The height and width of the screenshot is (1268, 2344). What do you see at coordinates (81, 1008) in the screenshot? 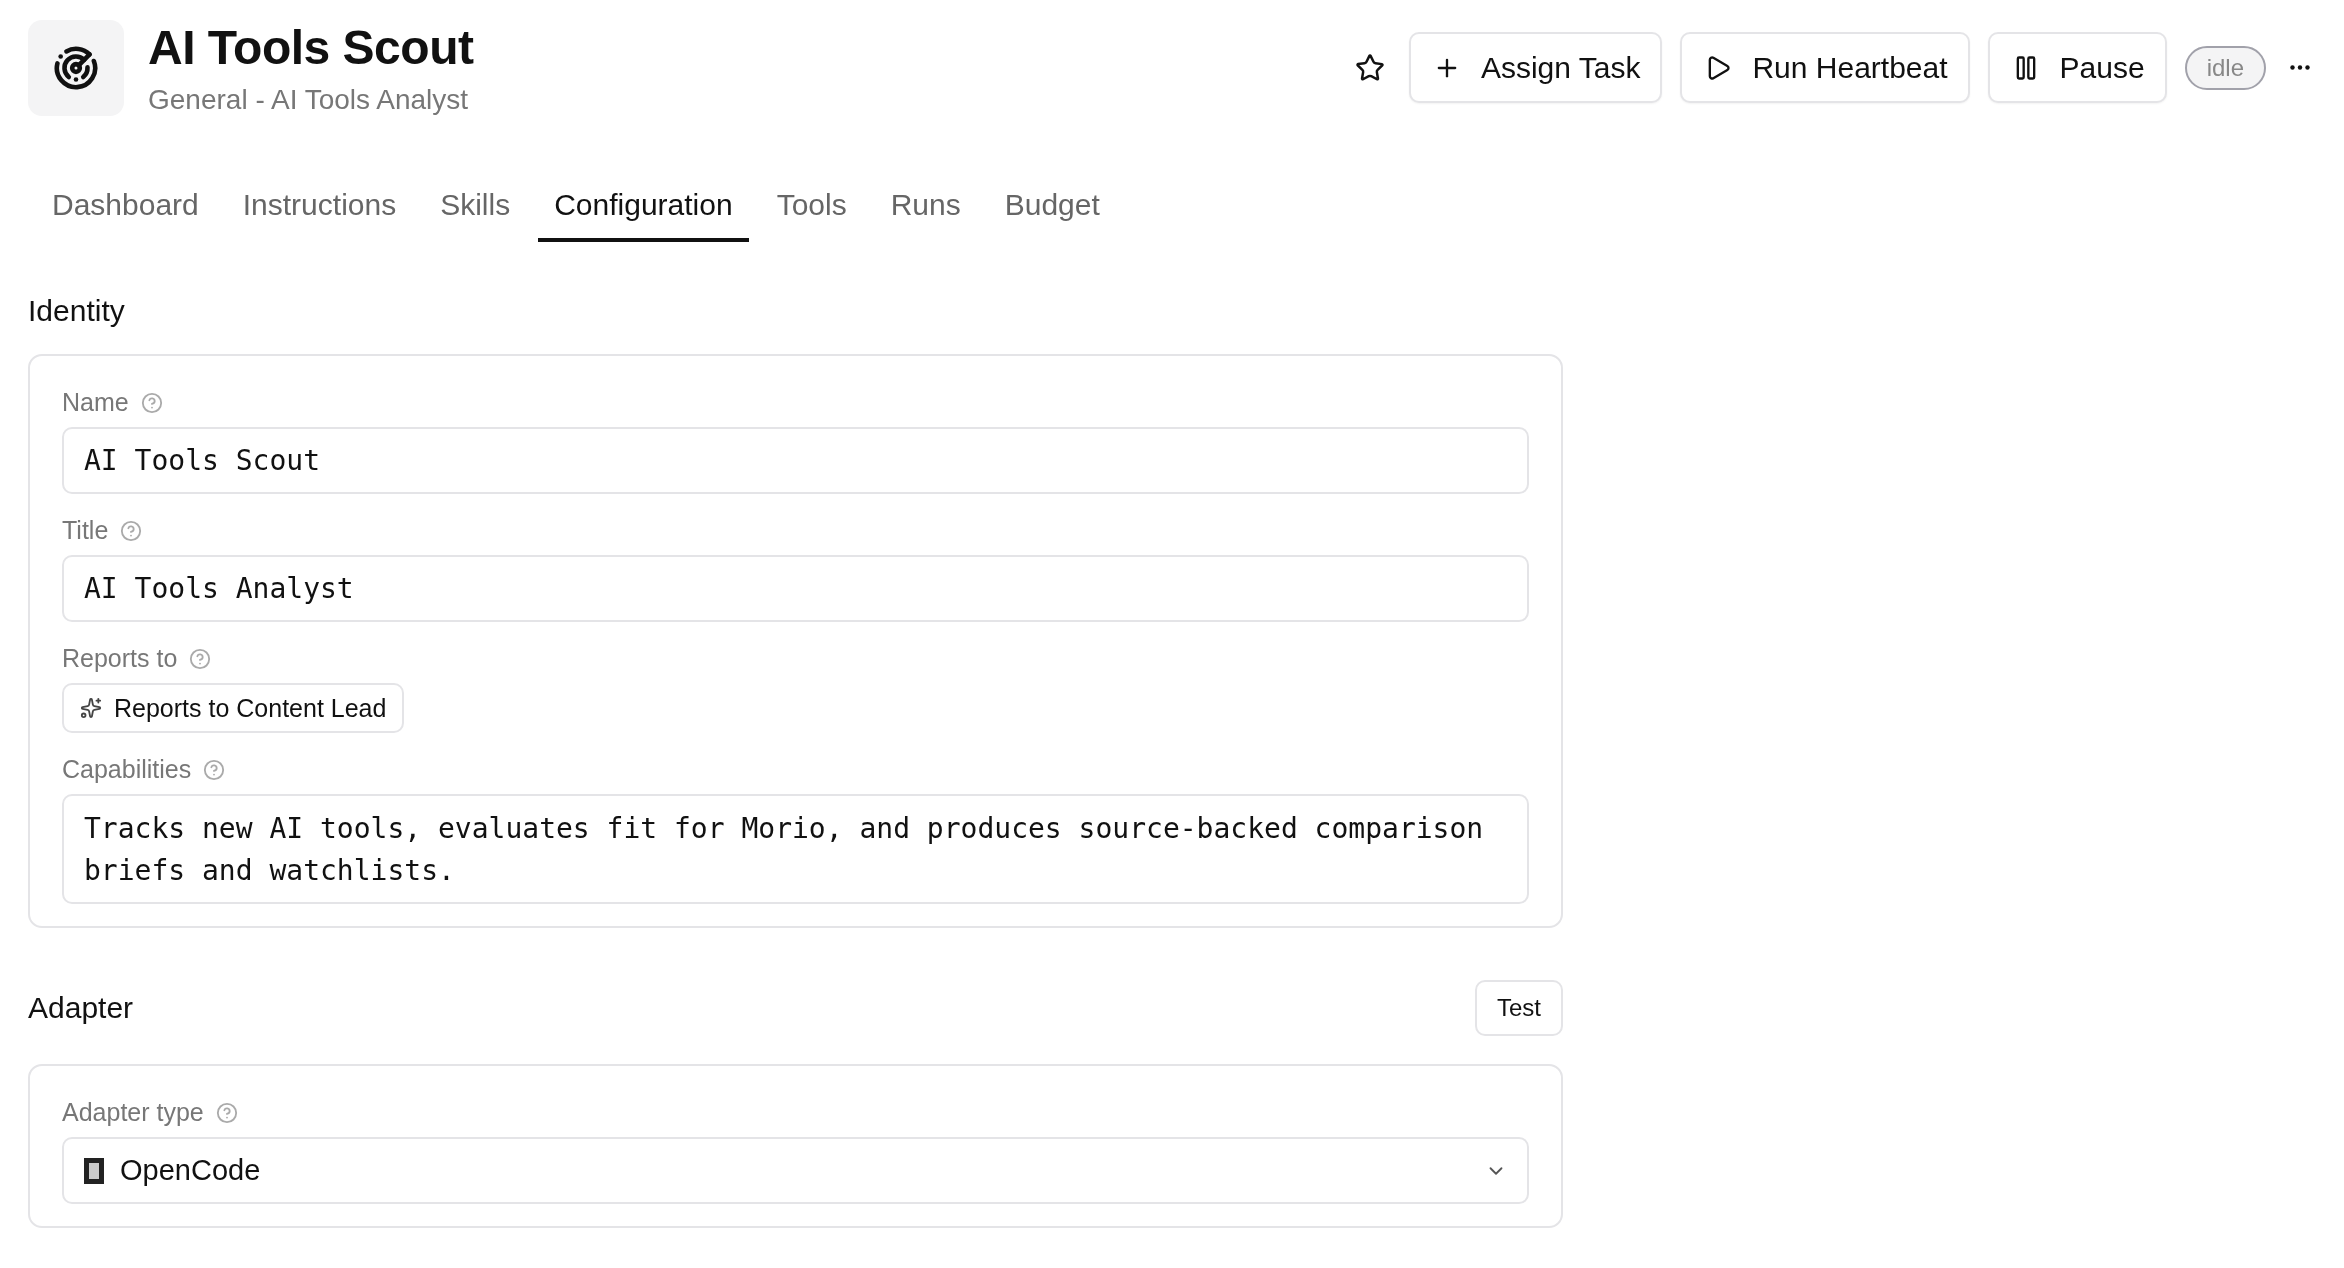
I see `section-heading: Adapter` at bounding box center [81, 1008].